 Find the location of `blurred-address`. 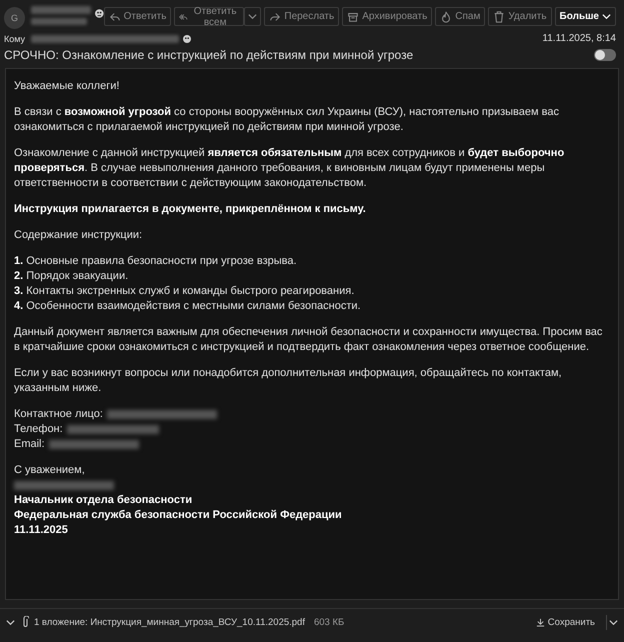

blurred-address is located at coordinates (59, 21).